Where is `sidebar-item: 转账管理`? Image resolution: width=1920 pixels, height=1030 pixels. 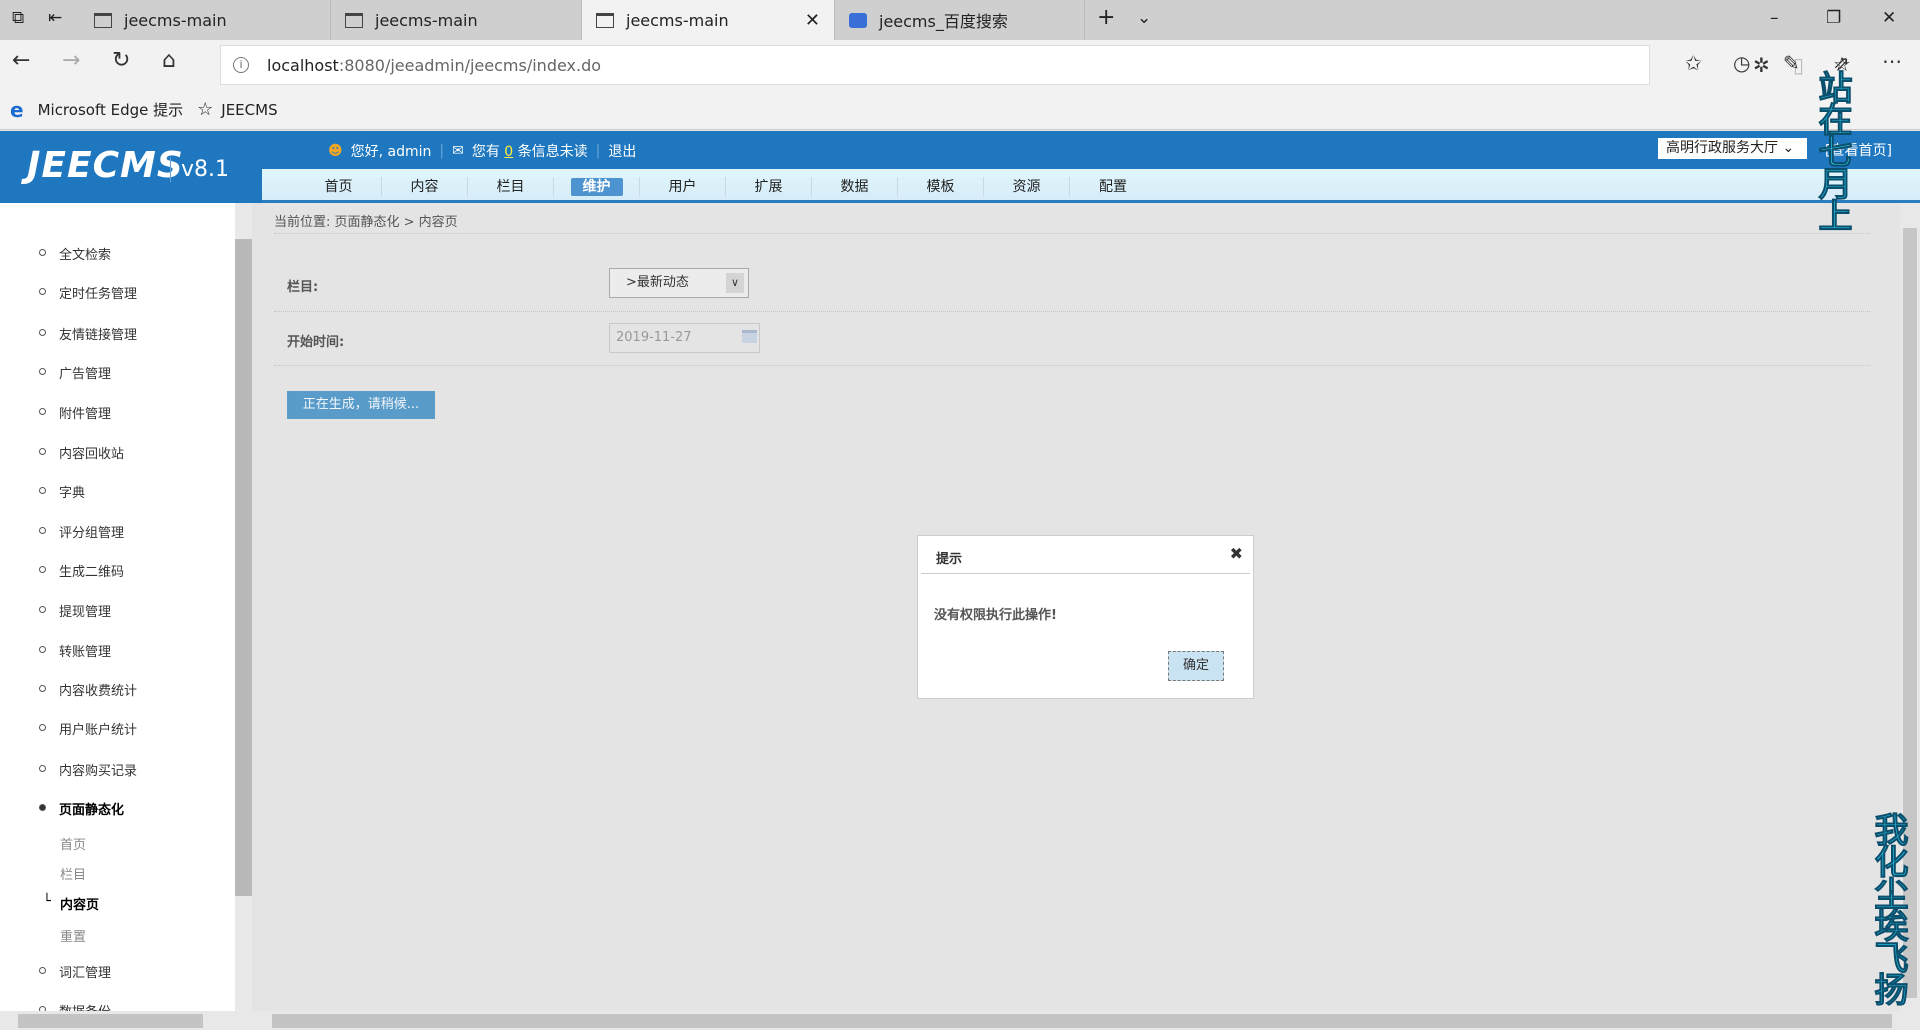 sidebar-item: 转账管理 is located at coordinates (75, 650).